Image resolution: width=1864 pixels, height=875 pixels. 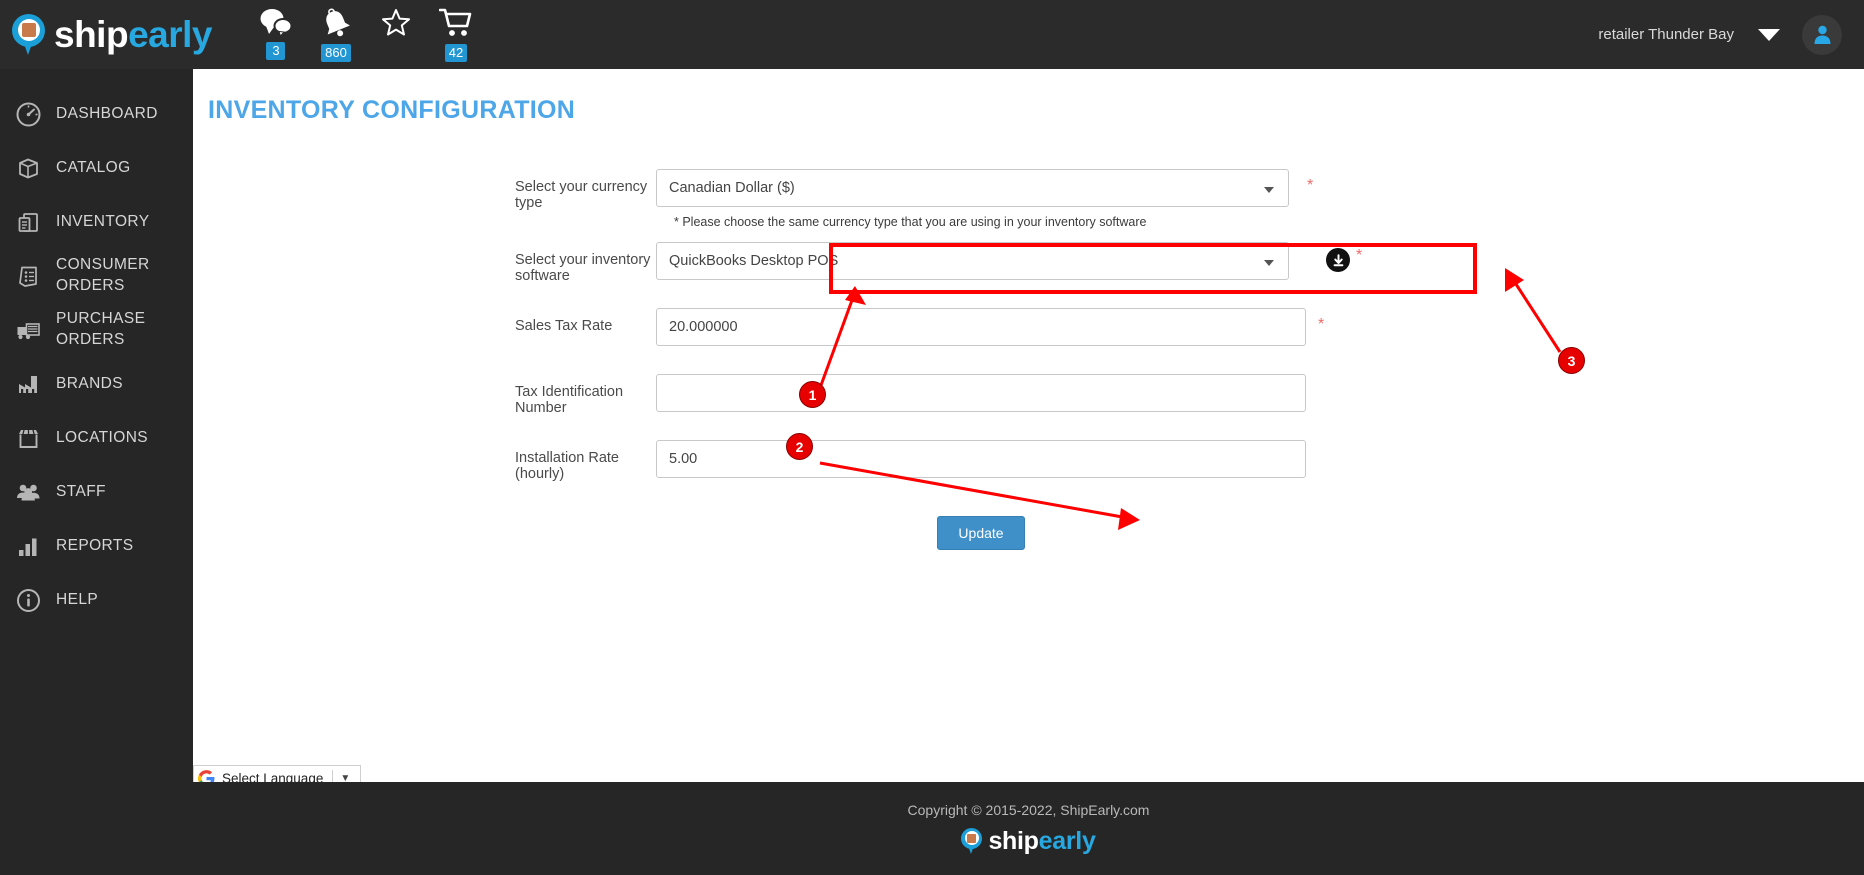 I want to click on document-list-icon, so click(x=28, y=276).